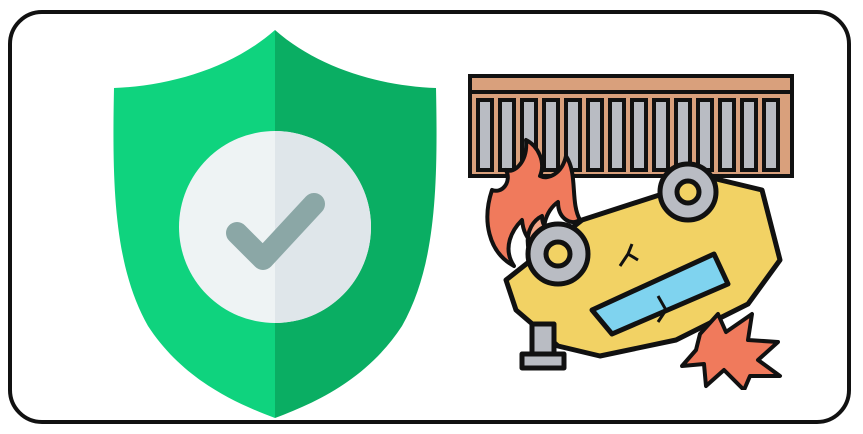 This screenshot has height=434, width=863. I want to click on bridge-railing, so click(631, 126).